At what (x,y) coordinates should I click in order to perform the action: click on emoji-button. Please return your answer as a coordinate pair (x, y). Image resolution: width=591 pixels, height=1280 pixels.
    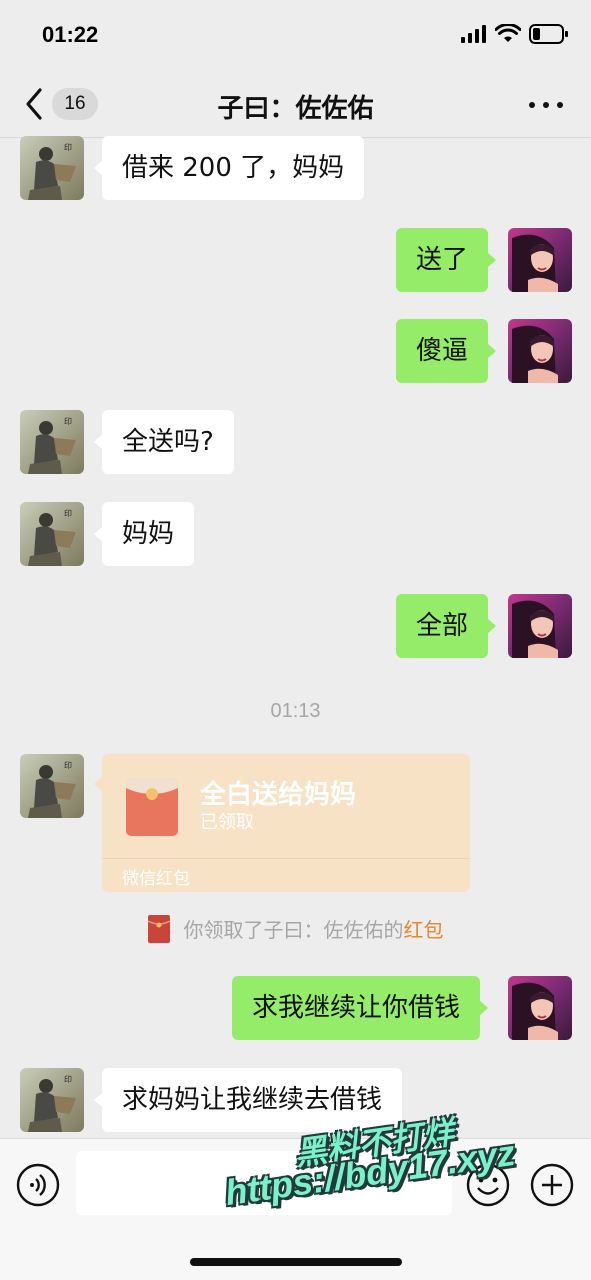
    Looking at the image, I should click on (488, 1185).